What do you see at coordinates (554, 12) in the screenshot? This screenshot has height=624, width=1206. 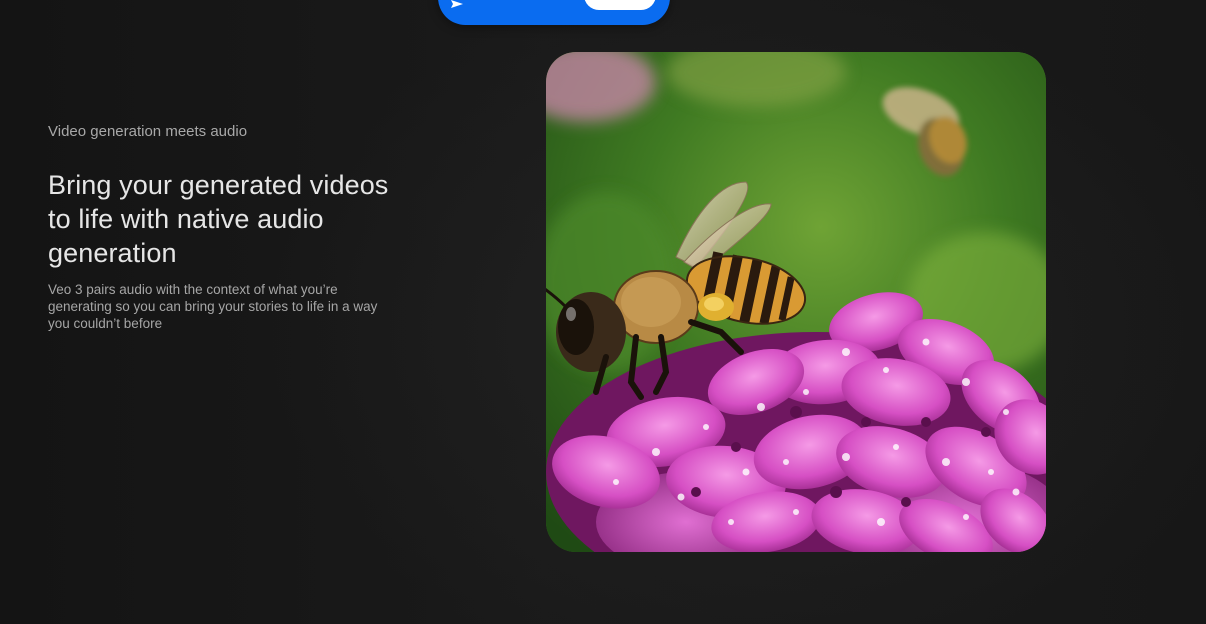 I see `top-action-bar` at bounding box center [554, 12].